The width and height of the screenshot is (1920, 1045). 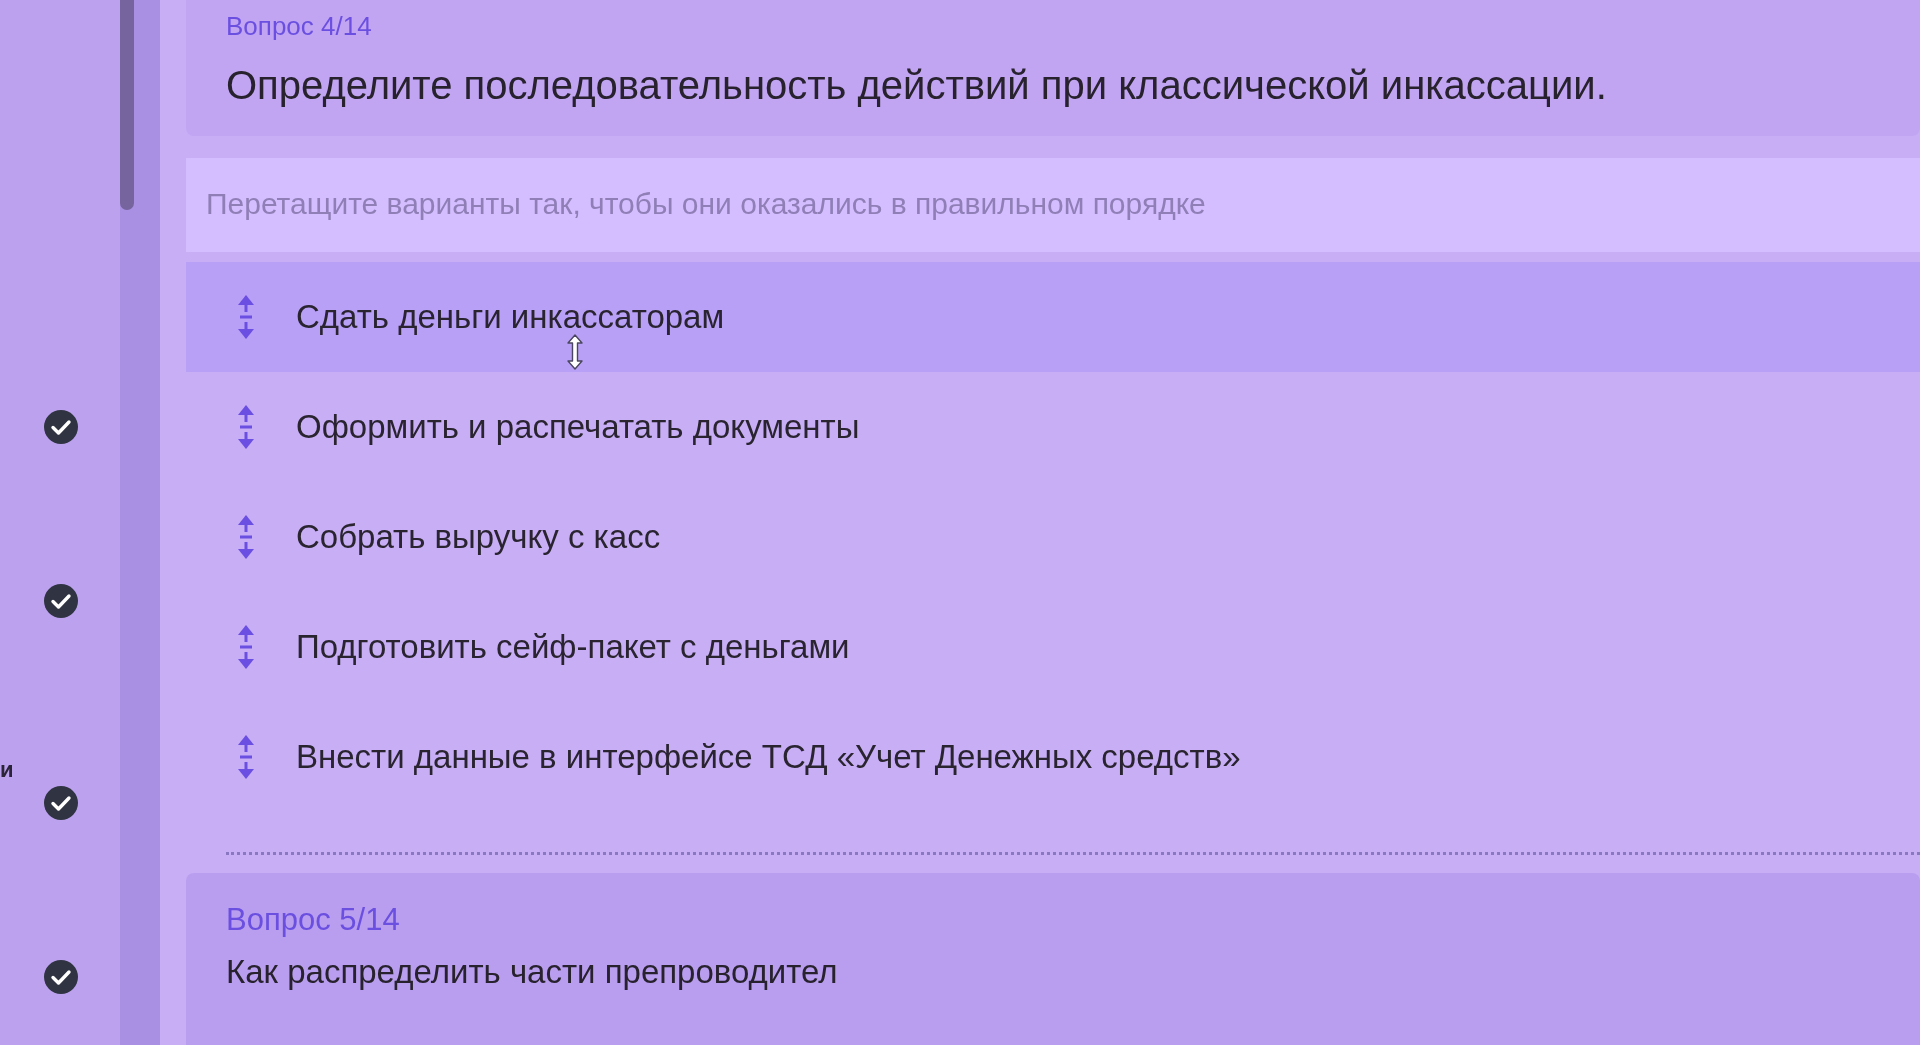 What do you see at coordinates (1053, 647) in the screenshot?
I see `draggable-option: Подготовить сейф-пакет с деньгами` at bounding box center [1053, 647].